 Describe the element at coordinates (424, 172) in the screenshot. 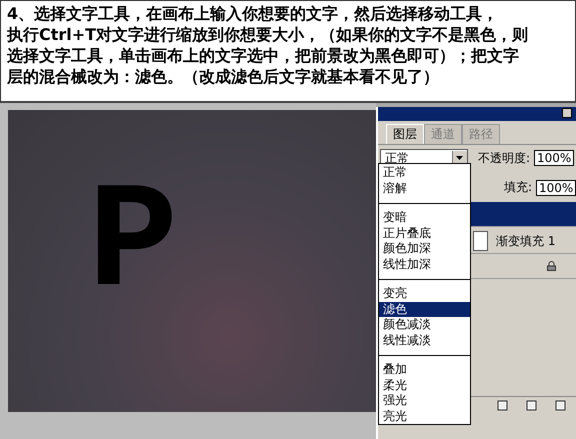

I see `blend-mode-option: 正常` at that location.